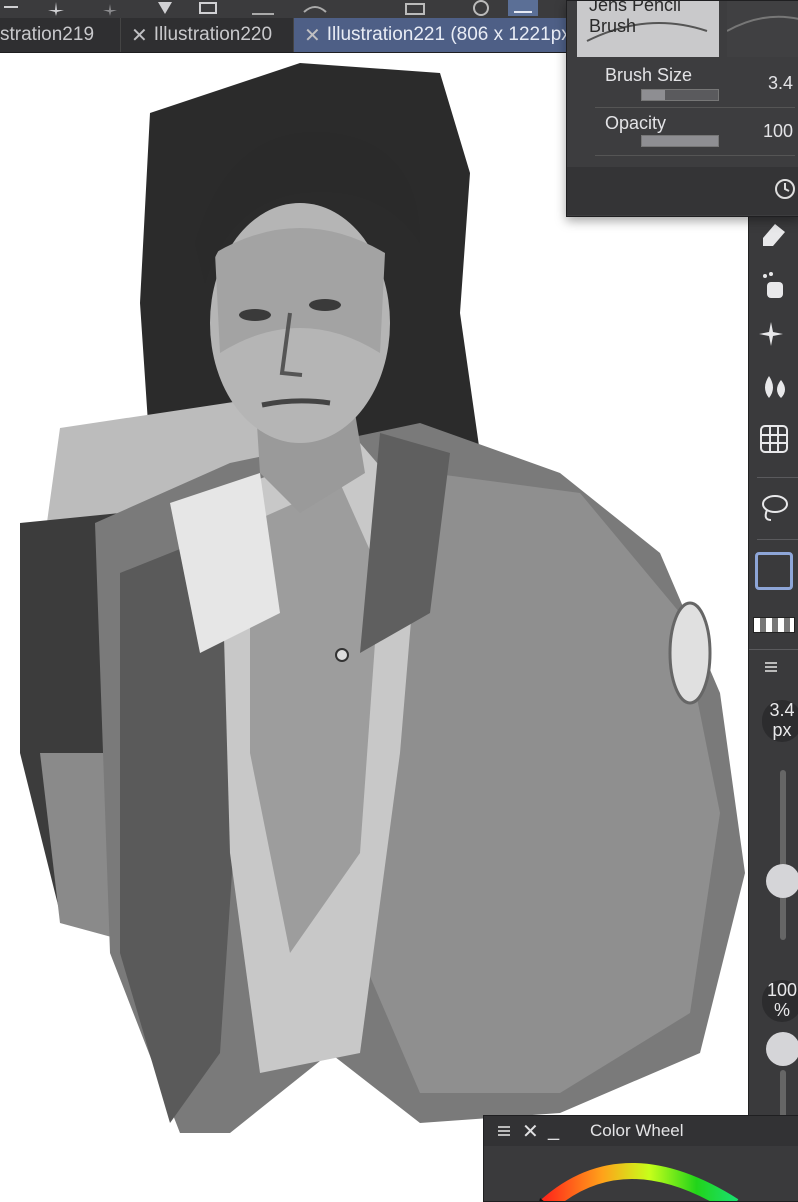 This screenshot has width=798, height=1202. I want to click on blend-icon, so click(773, 387).